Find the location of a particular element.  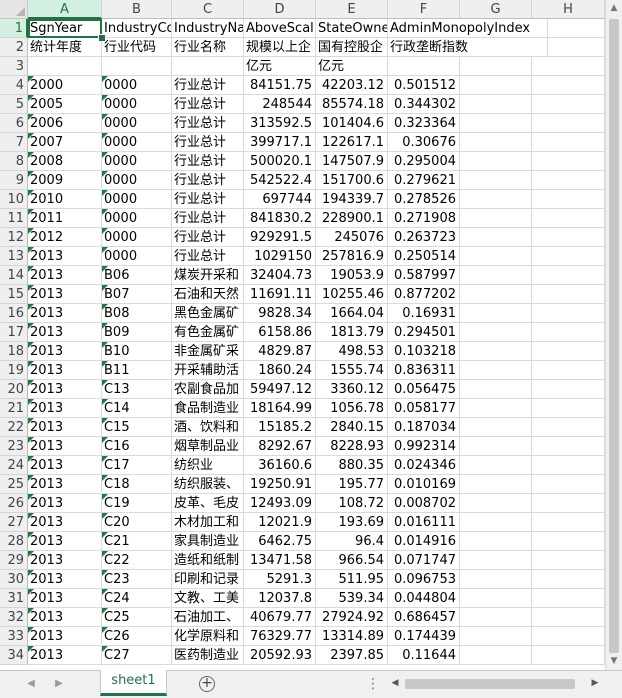

cell-g4 is located at coordinates (496, 85).